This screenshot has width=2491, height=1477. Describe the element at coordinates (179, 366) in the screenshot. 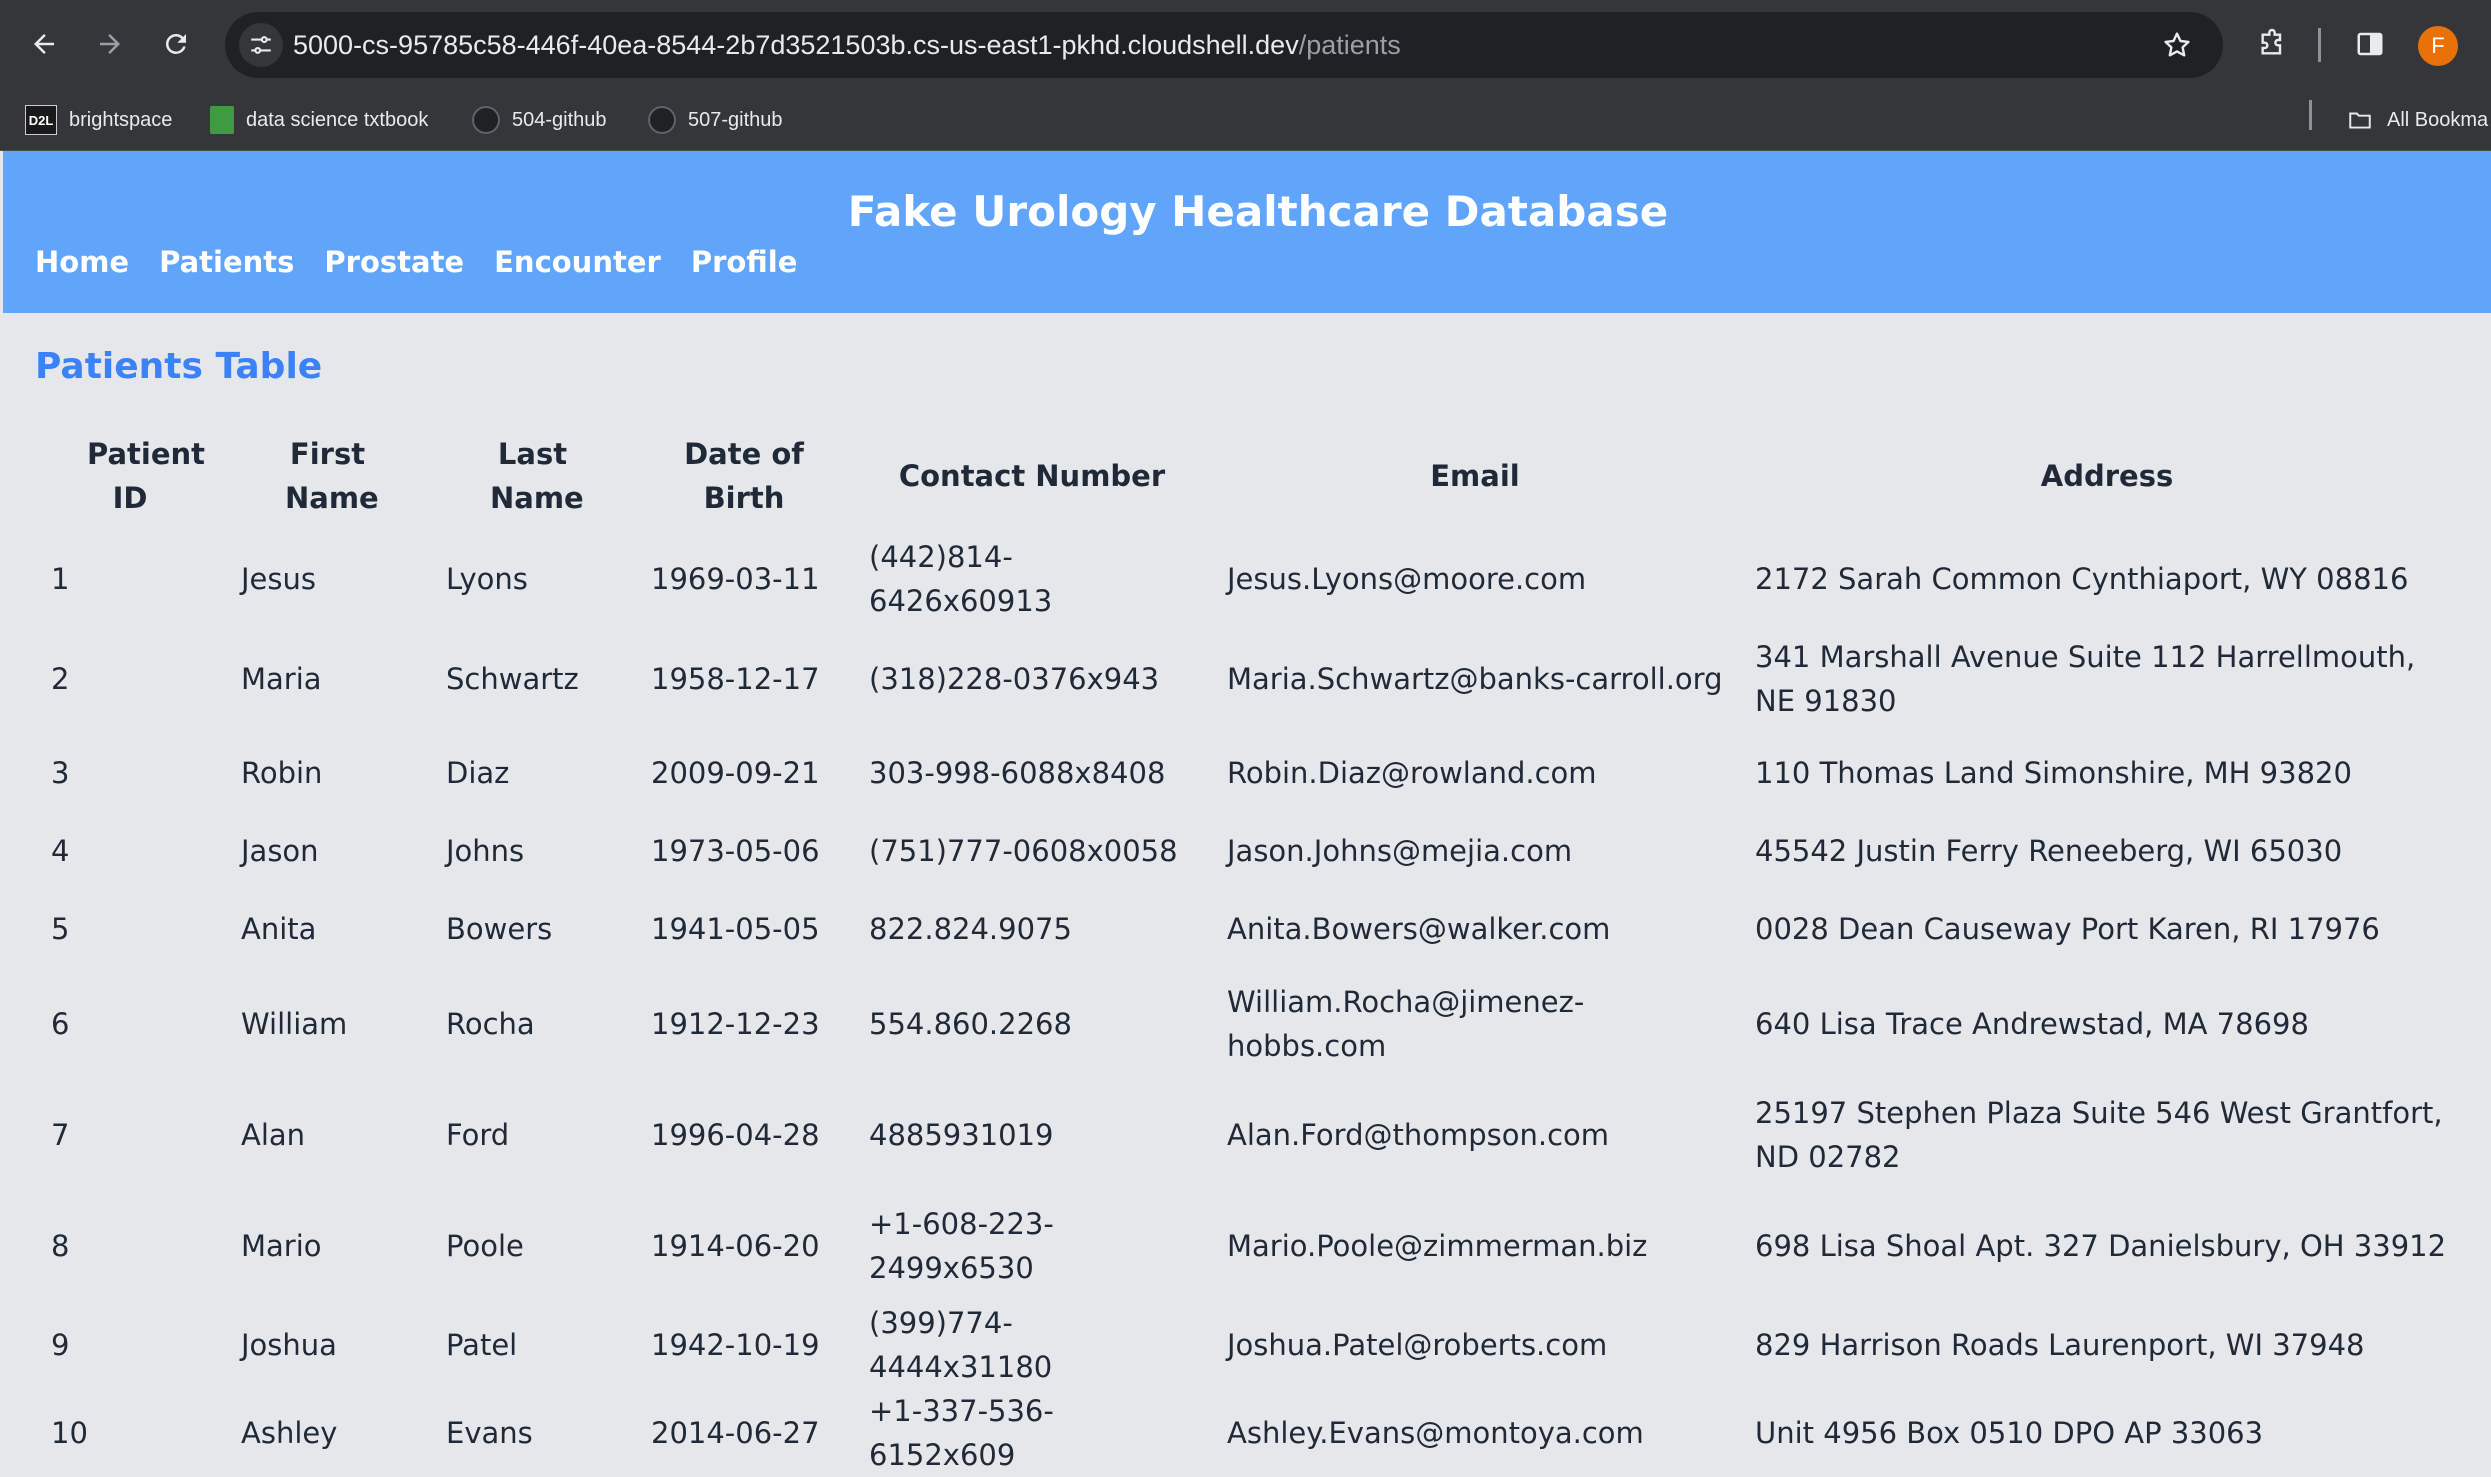

I see `page-title: Patients Table` at that location.